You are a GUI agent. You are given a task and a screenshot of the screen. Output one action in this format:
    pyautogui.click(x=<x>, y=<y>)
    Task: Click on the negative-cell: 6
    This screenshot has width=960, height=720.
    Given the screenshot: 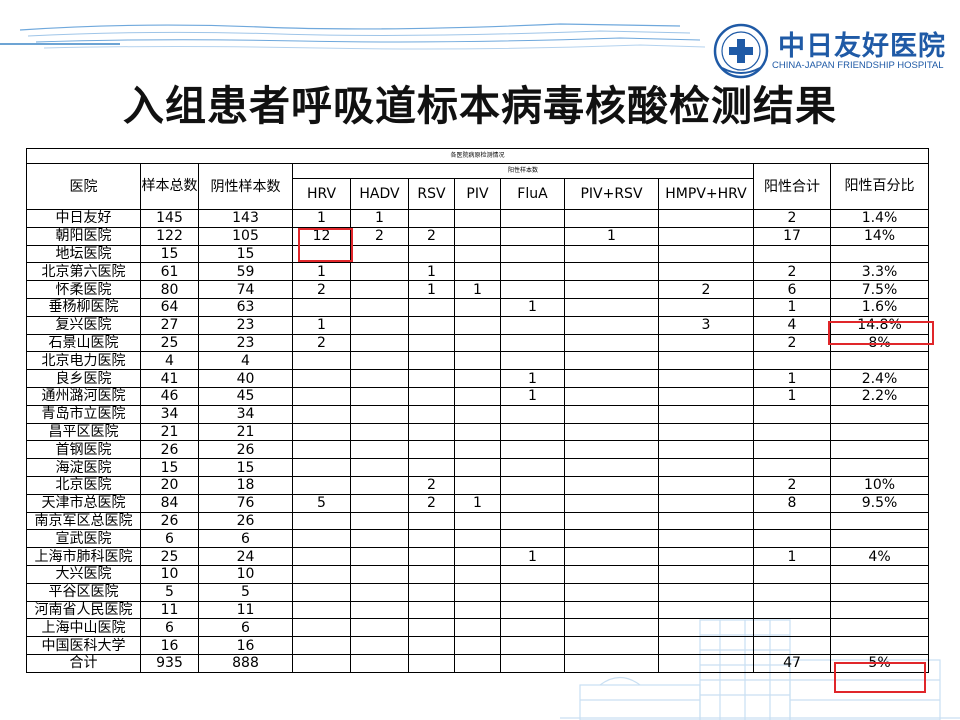 What is the action you would take?
    pyautogui.click(x=245, y=628)
    